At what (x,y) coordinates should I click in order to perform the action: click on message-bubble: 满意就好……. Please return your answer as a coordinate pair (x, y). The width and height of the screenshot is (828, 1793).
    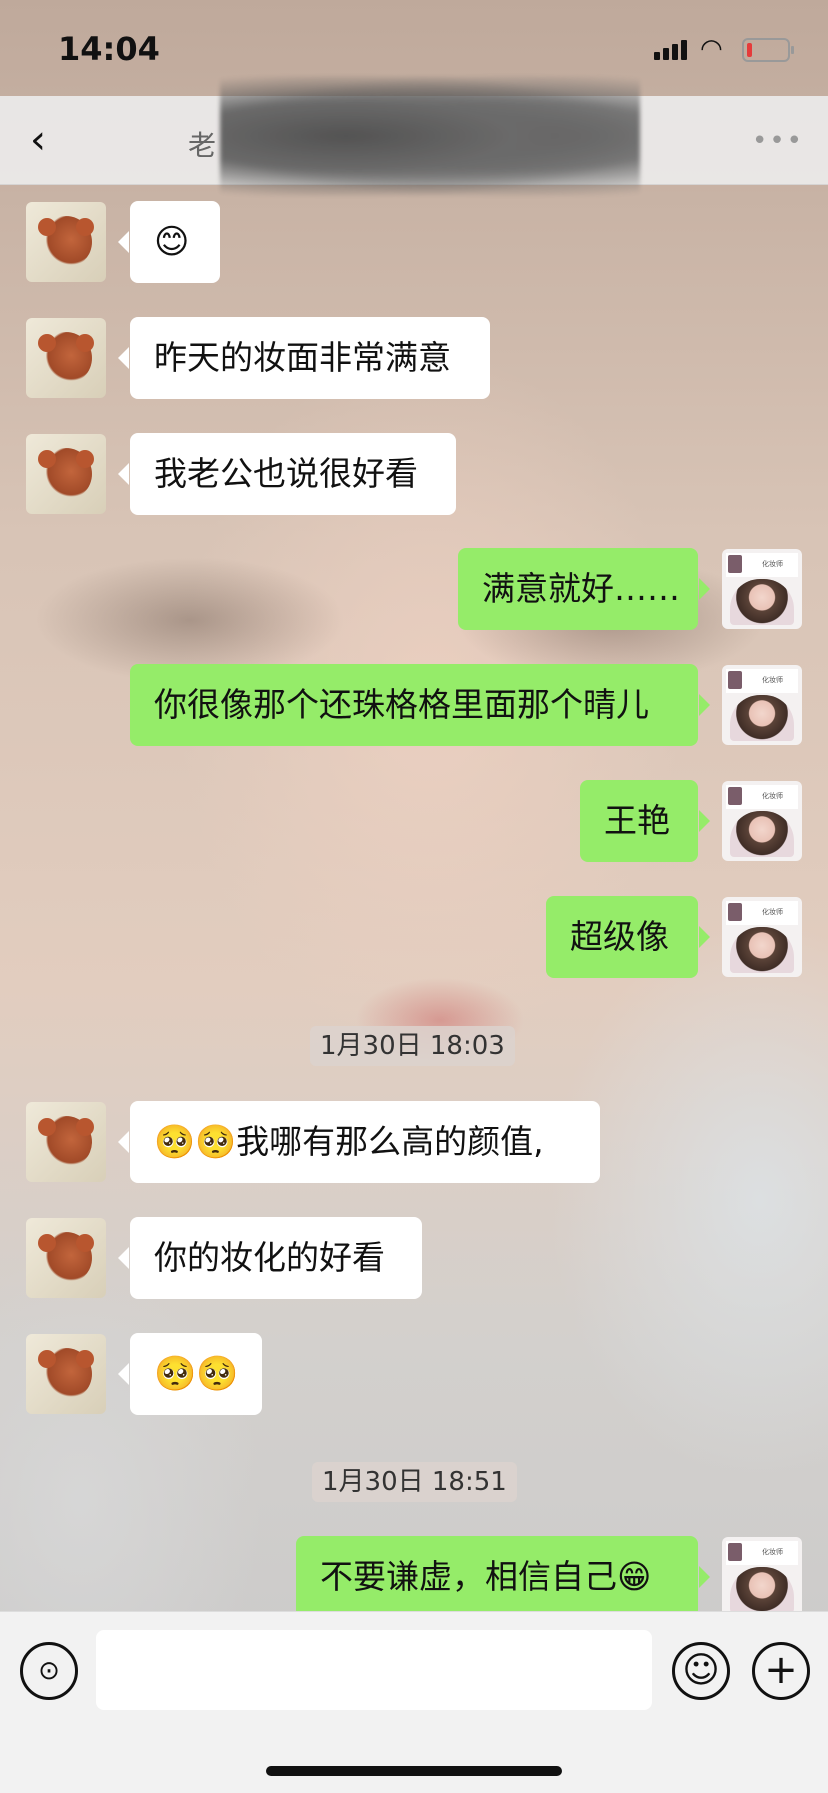
    Looking at the image, I should click on (584, 589).